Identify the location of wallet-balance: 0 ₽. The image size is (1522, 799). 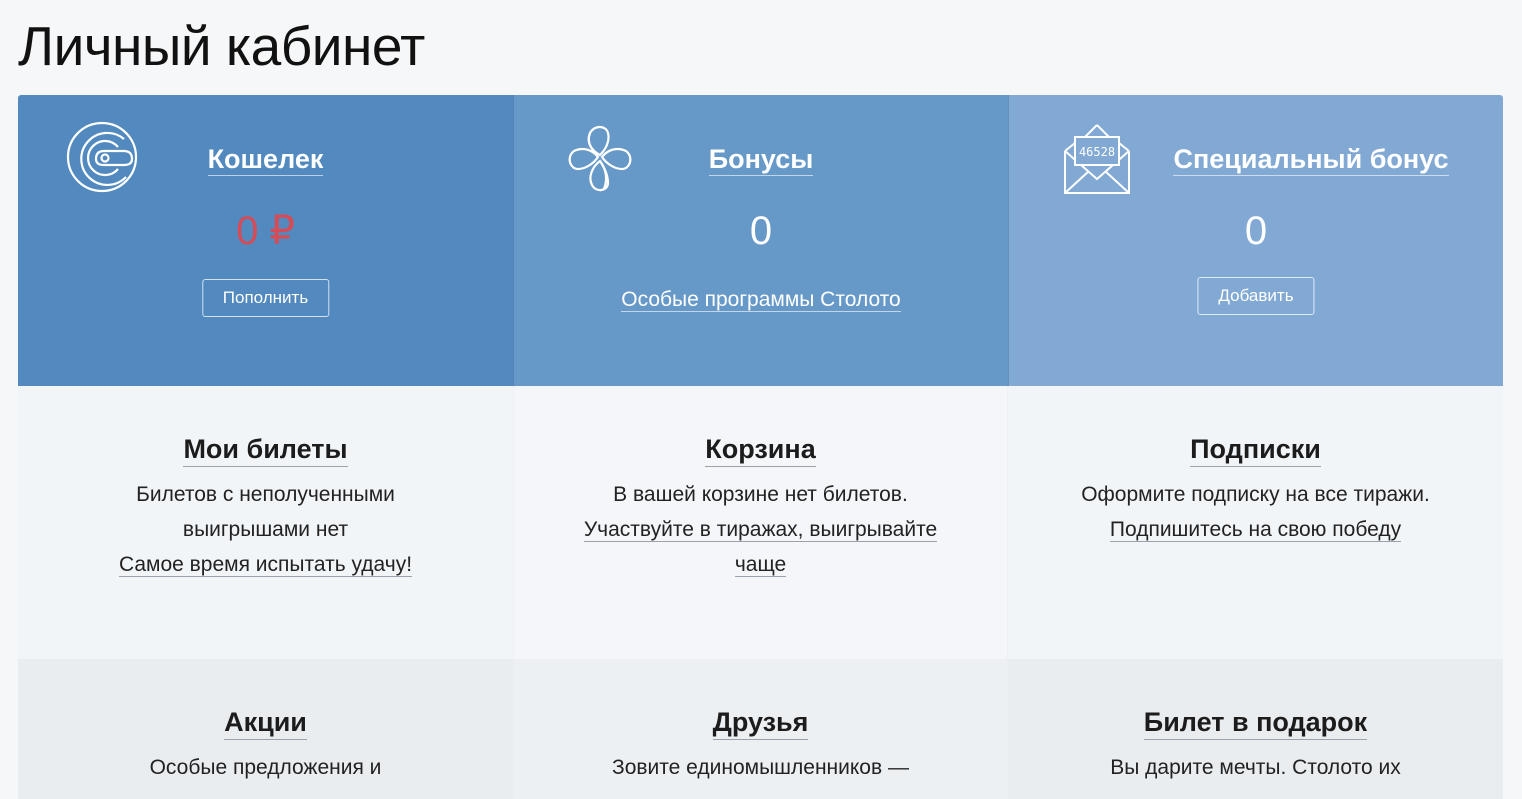
(265, 231).